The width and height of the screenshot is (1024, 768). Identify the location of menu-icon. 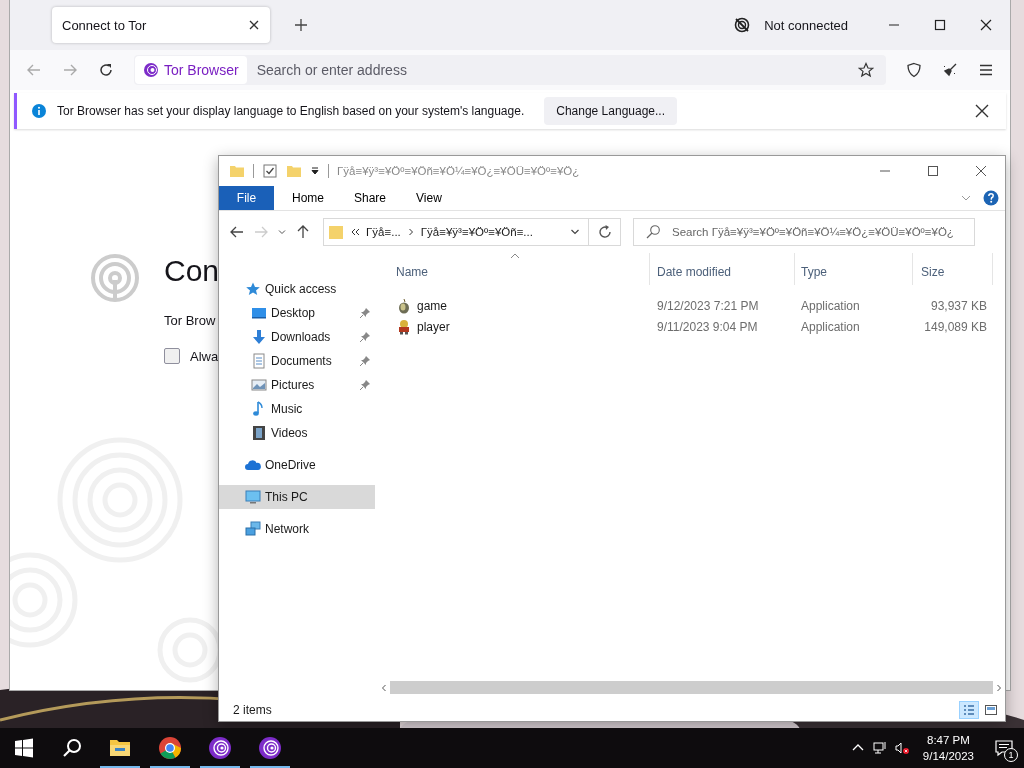
(986, 70).